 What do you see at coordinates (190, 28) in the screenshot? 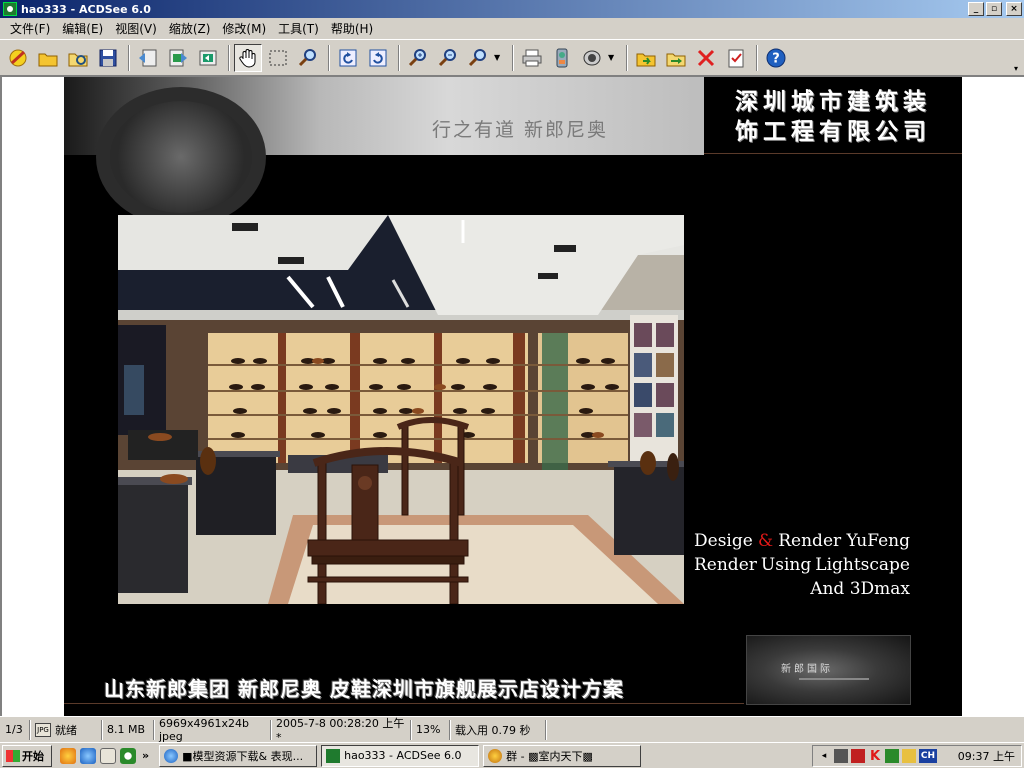
I see `menu-zoom: 缩放(Z)` at bounding box center [190, 28].